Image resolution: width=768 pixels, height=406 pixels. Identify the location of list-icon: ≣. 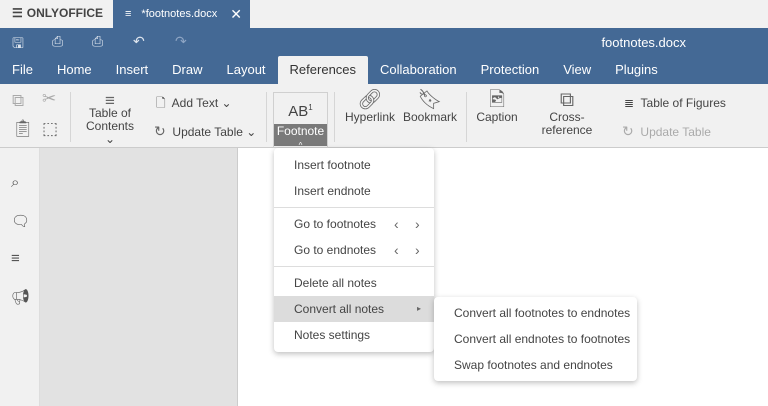
(629, 103).